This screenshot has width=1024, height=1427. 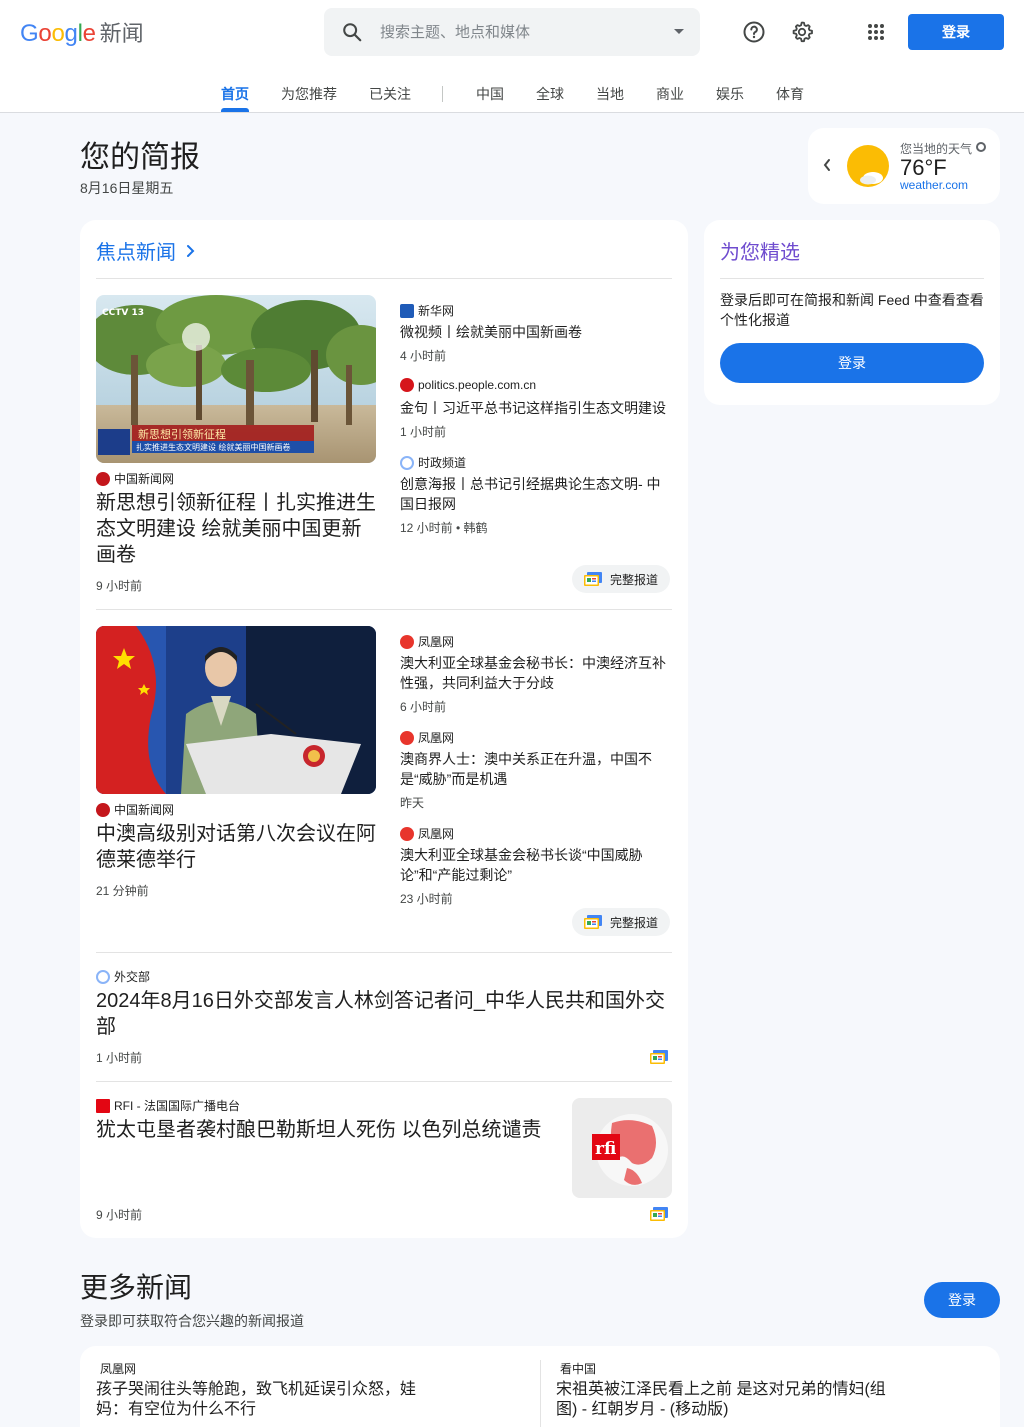 I want to click on source-label: 看中国, so click(x=578, y=1368).